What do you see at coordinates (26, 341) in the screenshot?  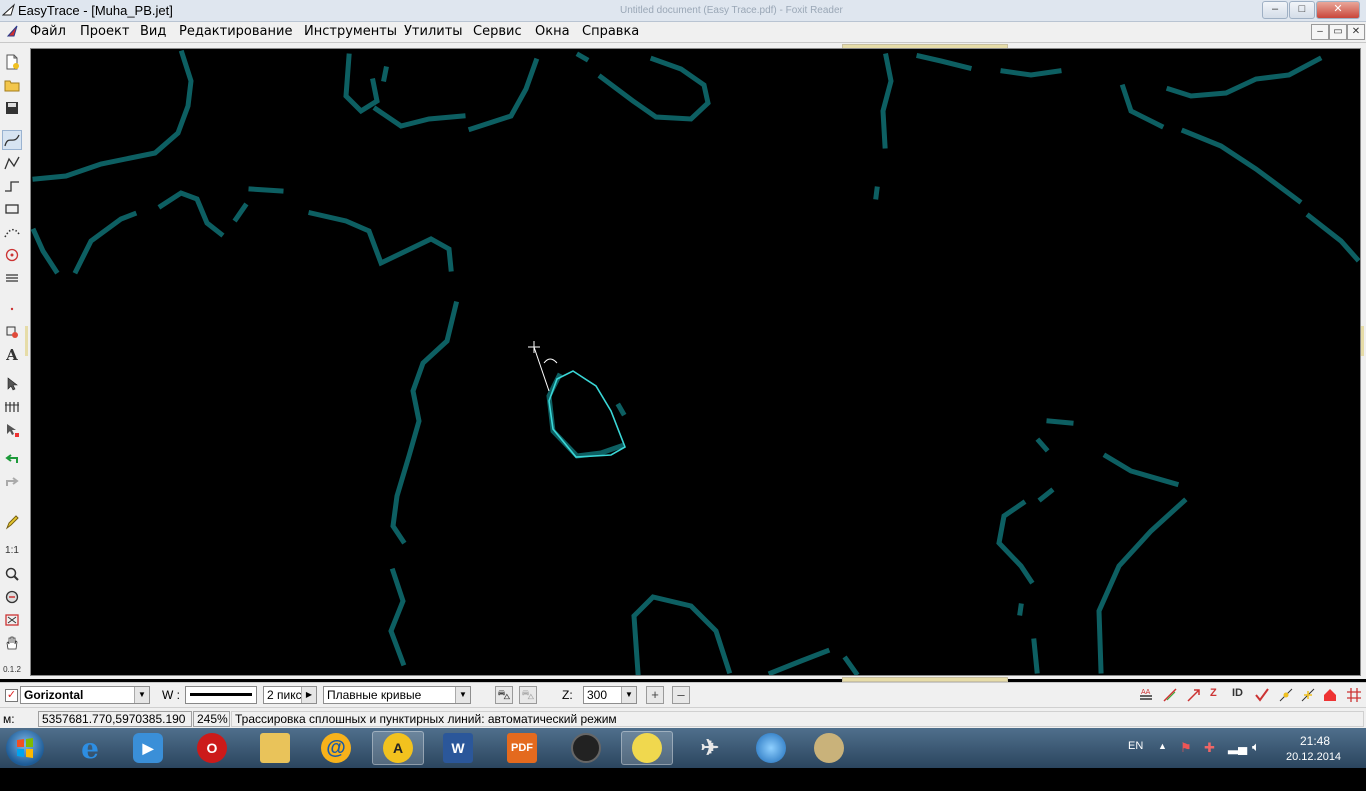 I see `vertical-scroll-thumb-left` at bounding box center [26, 341].